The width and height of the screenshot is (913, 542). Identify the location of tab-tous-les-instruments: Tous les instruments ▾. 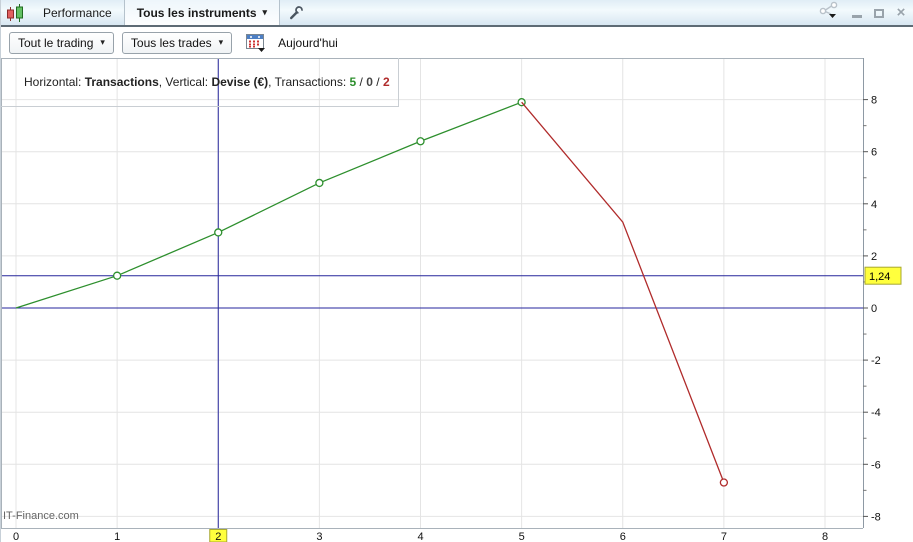
(202, 12).